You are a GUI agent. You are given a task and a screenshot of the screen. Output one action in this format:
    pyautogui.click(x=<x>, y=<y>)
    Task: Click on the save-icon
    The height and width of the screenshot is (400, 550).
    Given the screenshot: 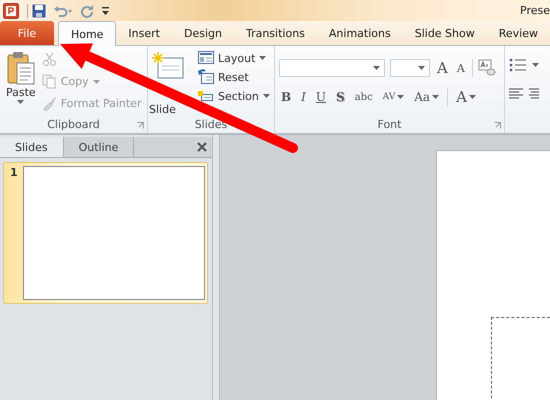 What is the action you would take?
    pyautogui.click(x=39, y=11)
    